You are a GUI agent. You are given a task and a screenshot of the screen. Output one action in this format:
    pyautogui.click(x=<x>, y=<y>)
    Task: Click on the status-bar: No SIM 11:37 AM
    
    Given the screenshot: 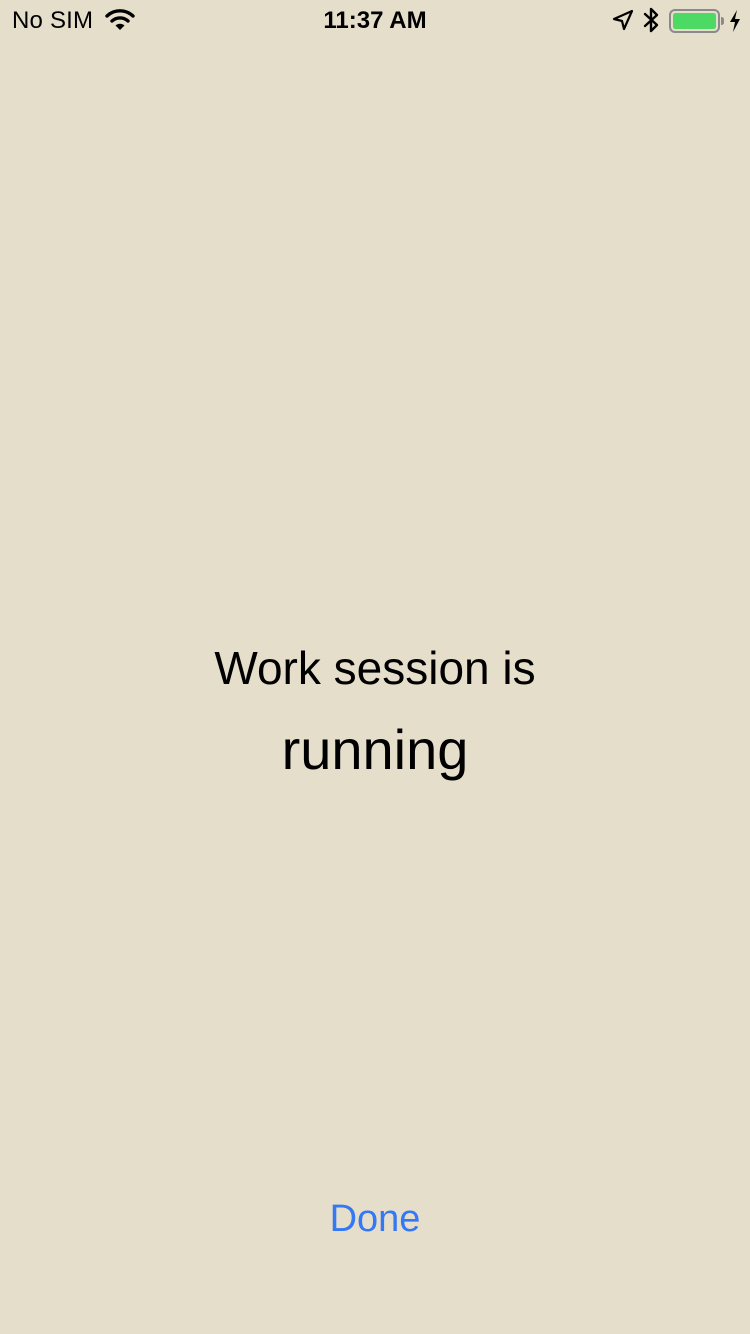 What is the action you would take?
    pyautogui.click(x=375, y=20)
    